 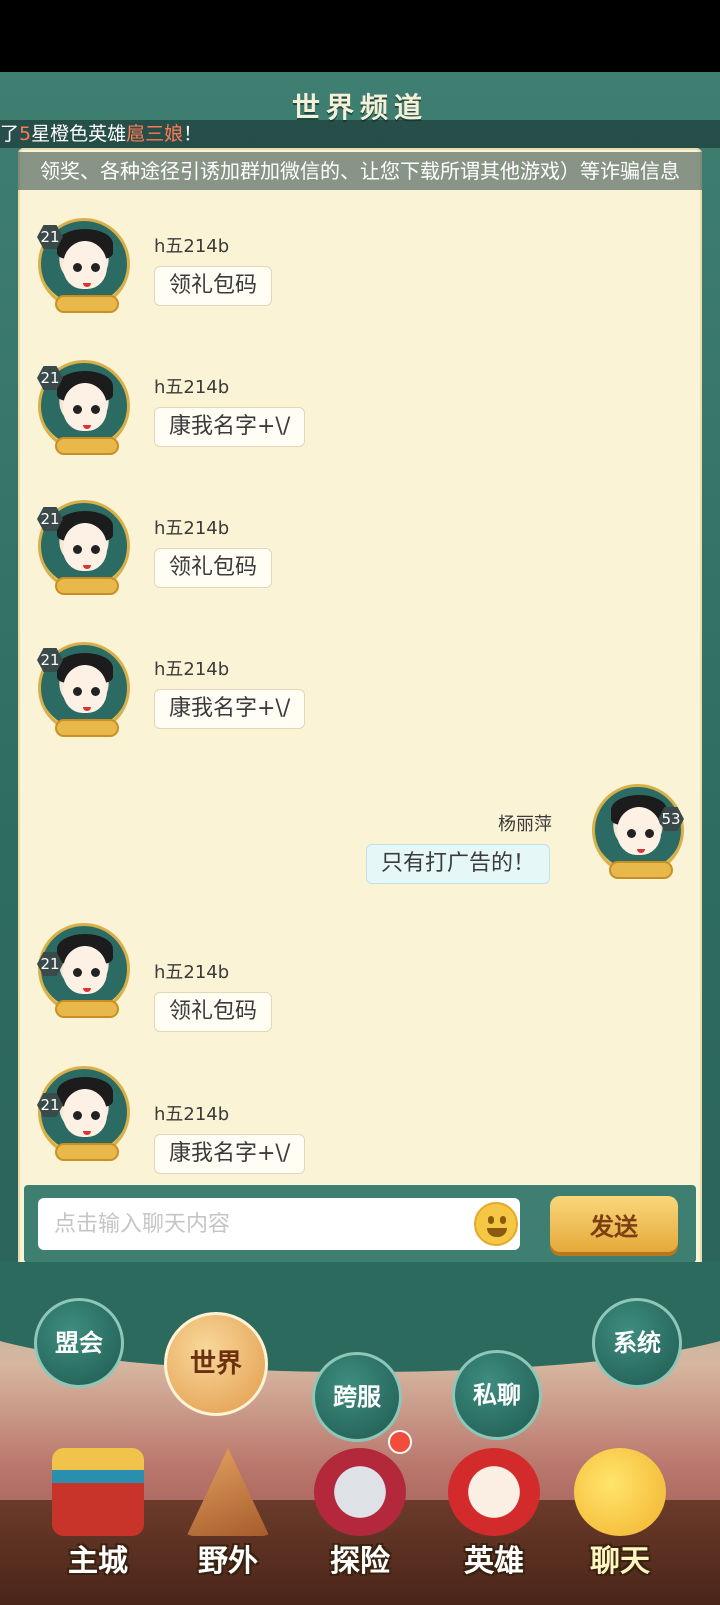 I want to click on opera-mask-icon, so click(x=494, y=1492).